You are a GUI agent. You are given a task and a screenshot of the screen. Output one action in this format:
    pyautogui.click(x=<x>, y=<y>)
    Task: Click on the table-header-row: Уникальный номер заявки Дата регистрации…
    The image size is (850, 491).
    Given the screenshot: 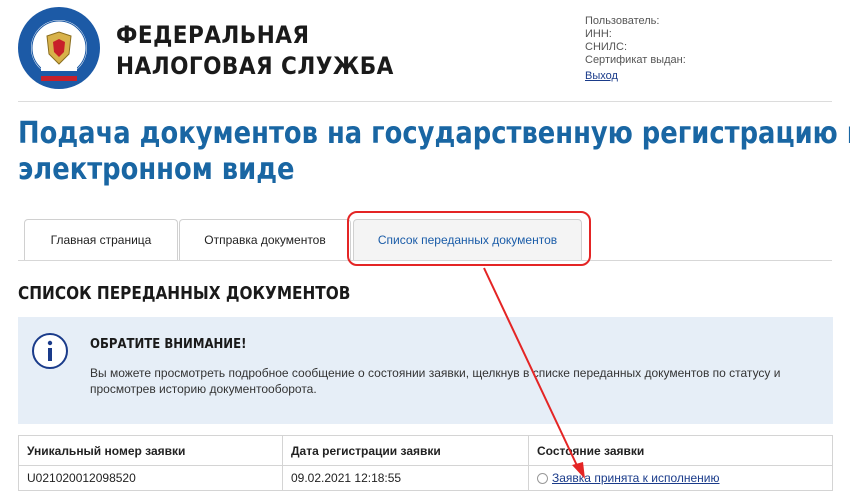 What is the action you would take?
    pyautogui.click(x=425, y=450)
    